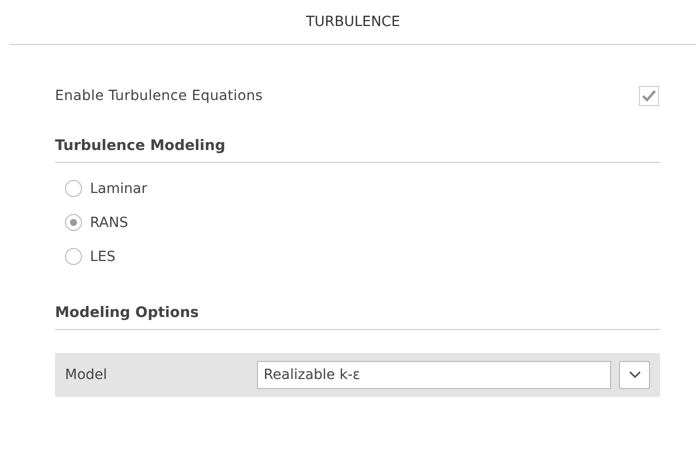 The image size is (696, 461). What do you see at coordinates (357, 150) in the screenshot?
I see `section-heading: Turbulence Modeling` at bounding box center [357, 150].